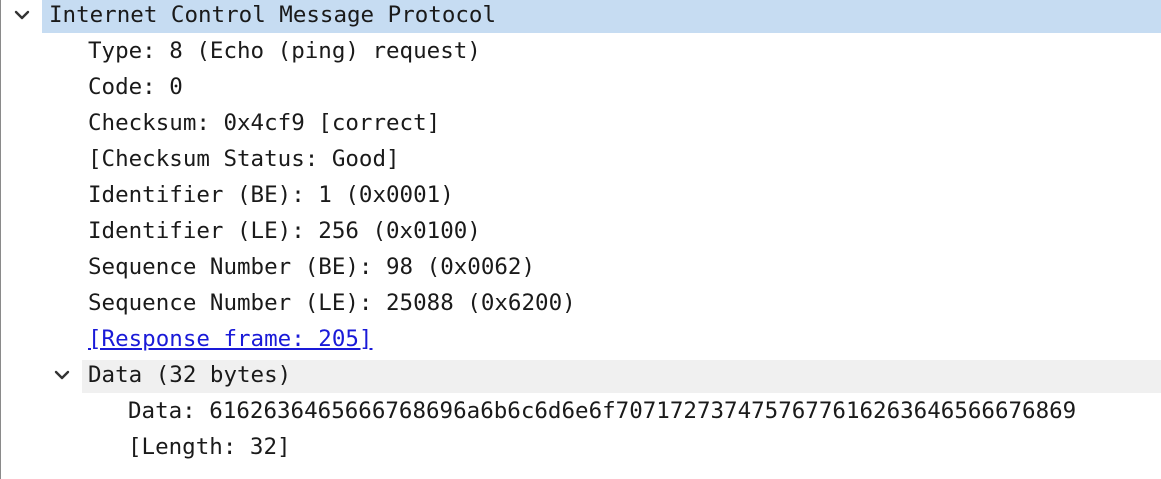 Image resolution: width=1161 pixels, height=479 pixels. I want to click on tree-node-icmp: Internet Control Message Protocol, so click(580, 18).